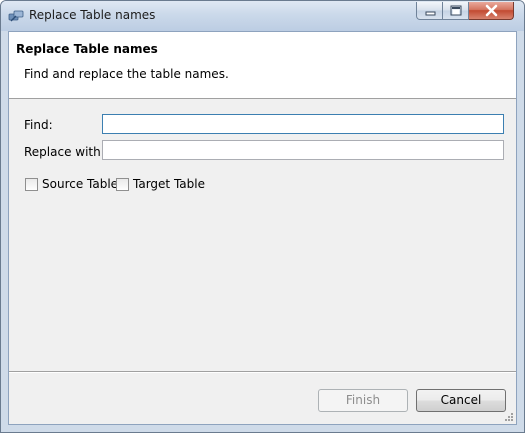 This screenshot has height=433, width=525. Describe the element at coordinates (31, 184) in the screenshot. I see `source-table-checkbox` at that location.